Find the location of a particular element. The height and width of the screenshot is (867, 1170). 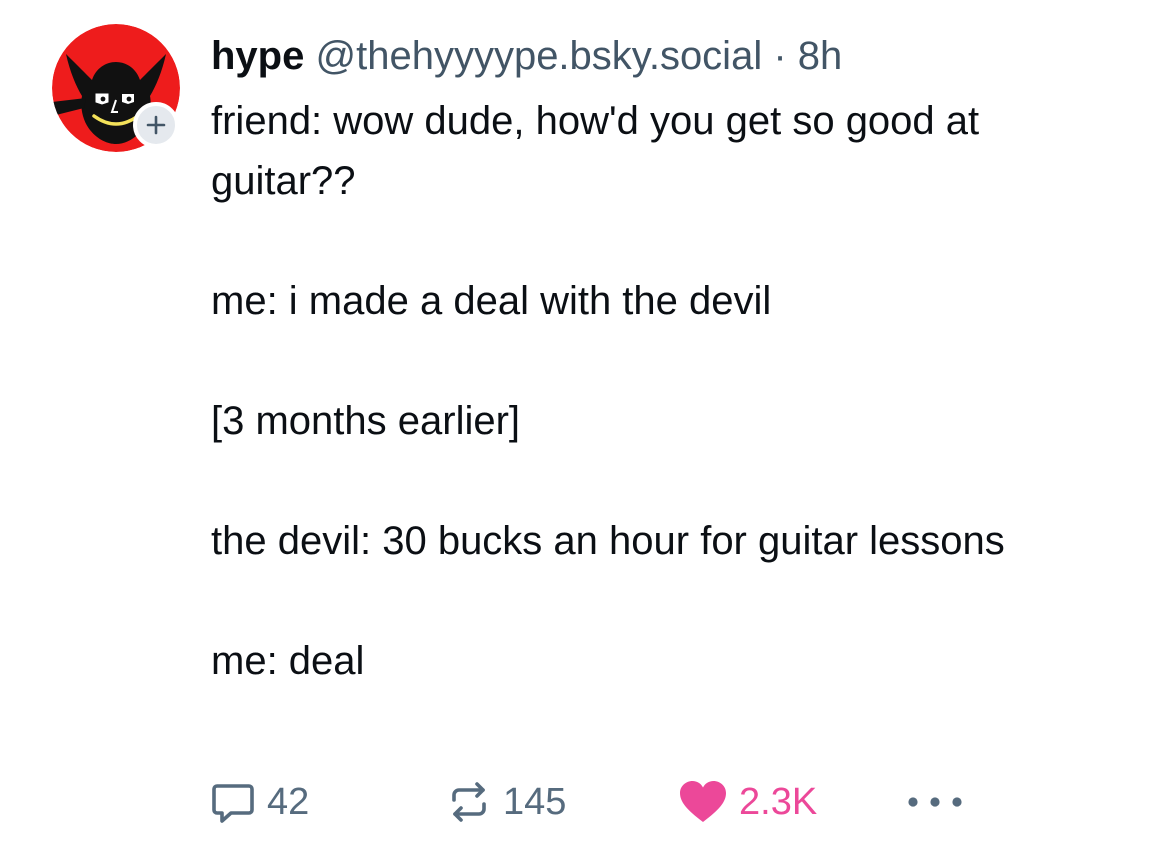

reply-count: 42 is located at coordinates (288, 801).